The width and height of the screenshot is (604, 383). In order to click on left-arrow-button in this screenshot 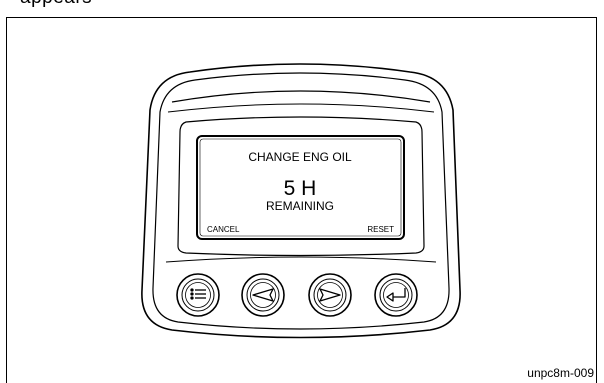, I will do `click(263, 295)`.